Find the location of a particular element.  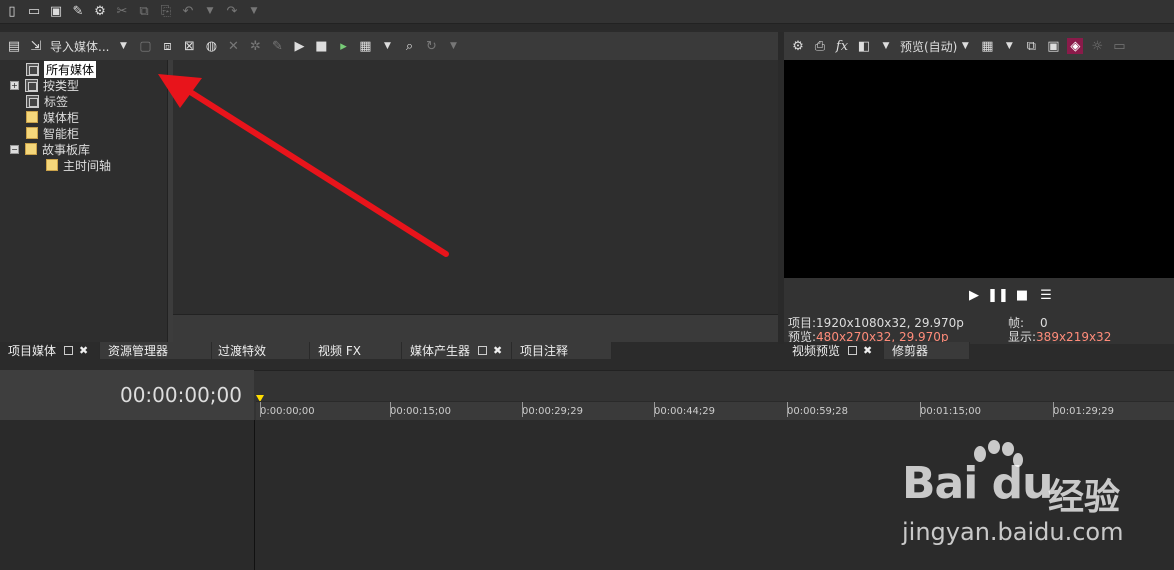

fx-icon: fx is located at coordinates (842, 46).